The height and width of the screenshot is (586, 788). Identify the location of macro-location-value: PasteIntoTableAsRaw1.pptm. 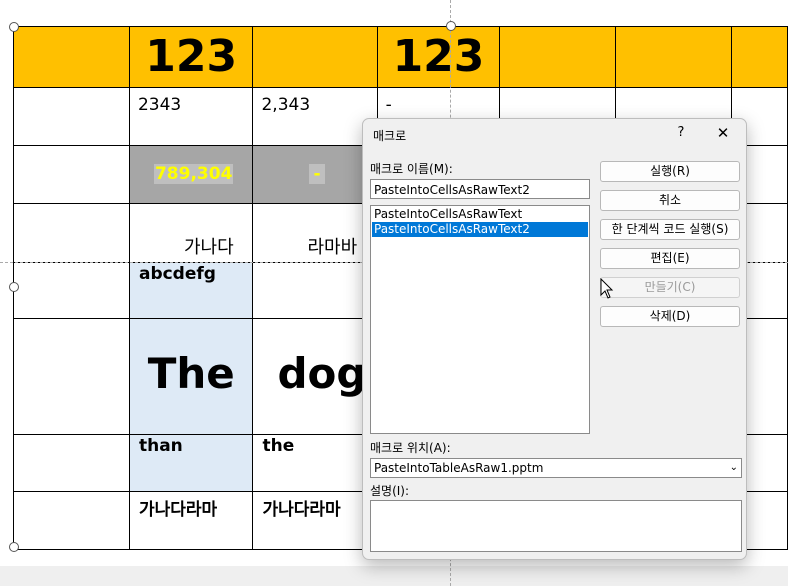
(459, 468).